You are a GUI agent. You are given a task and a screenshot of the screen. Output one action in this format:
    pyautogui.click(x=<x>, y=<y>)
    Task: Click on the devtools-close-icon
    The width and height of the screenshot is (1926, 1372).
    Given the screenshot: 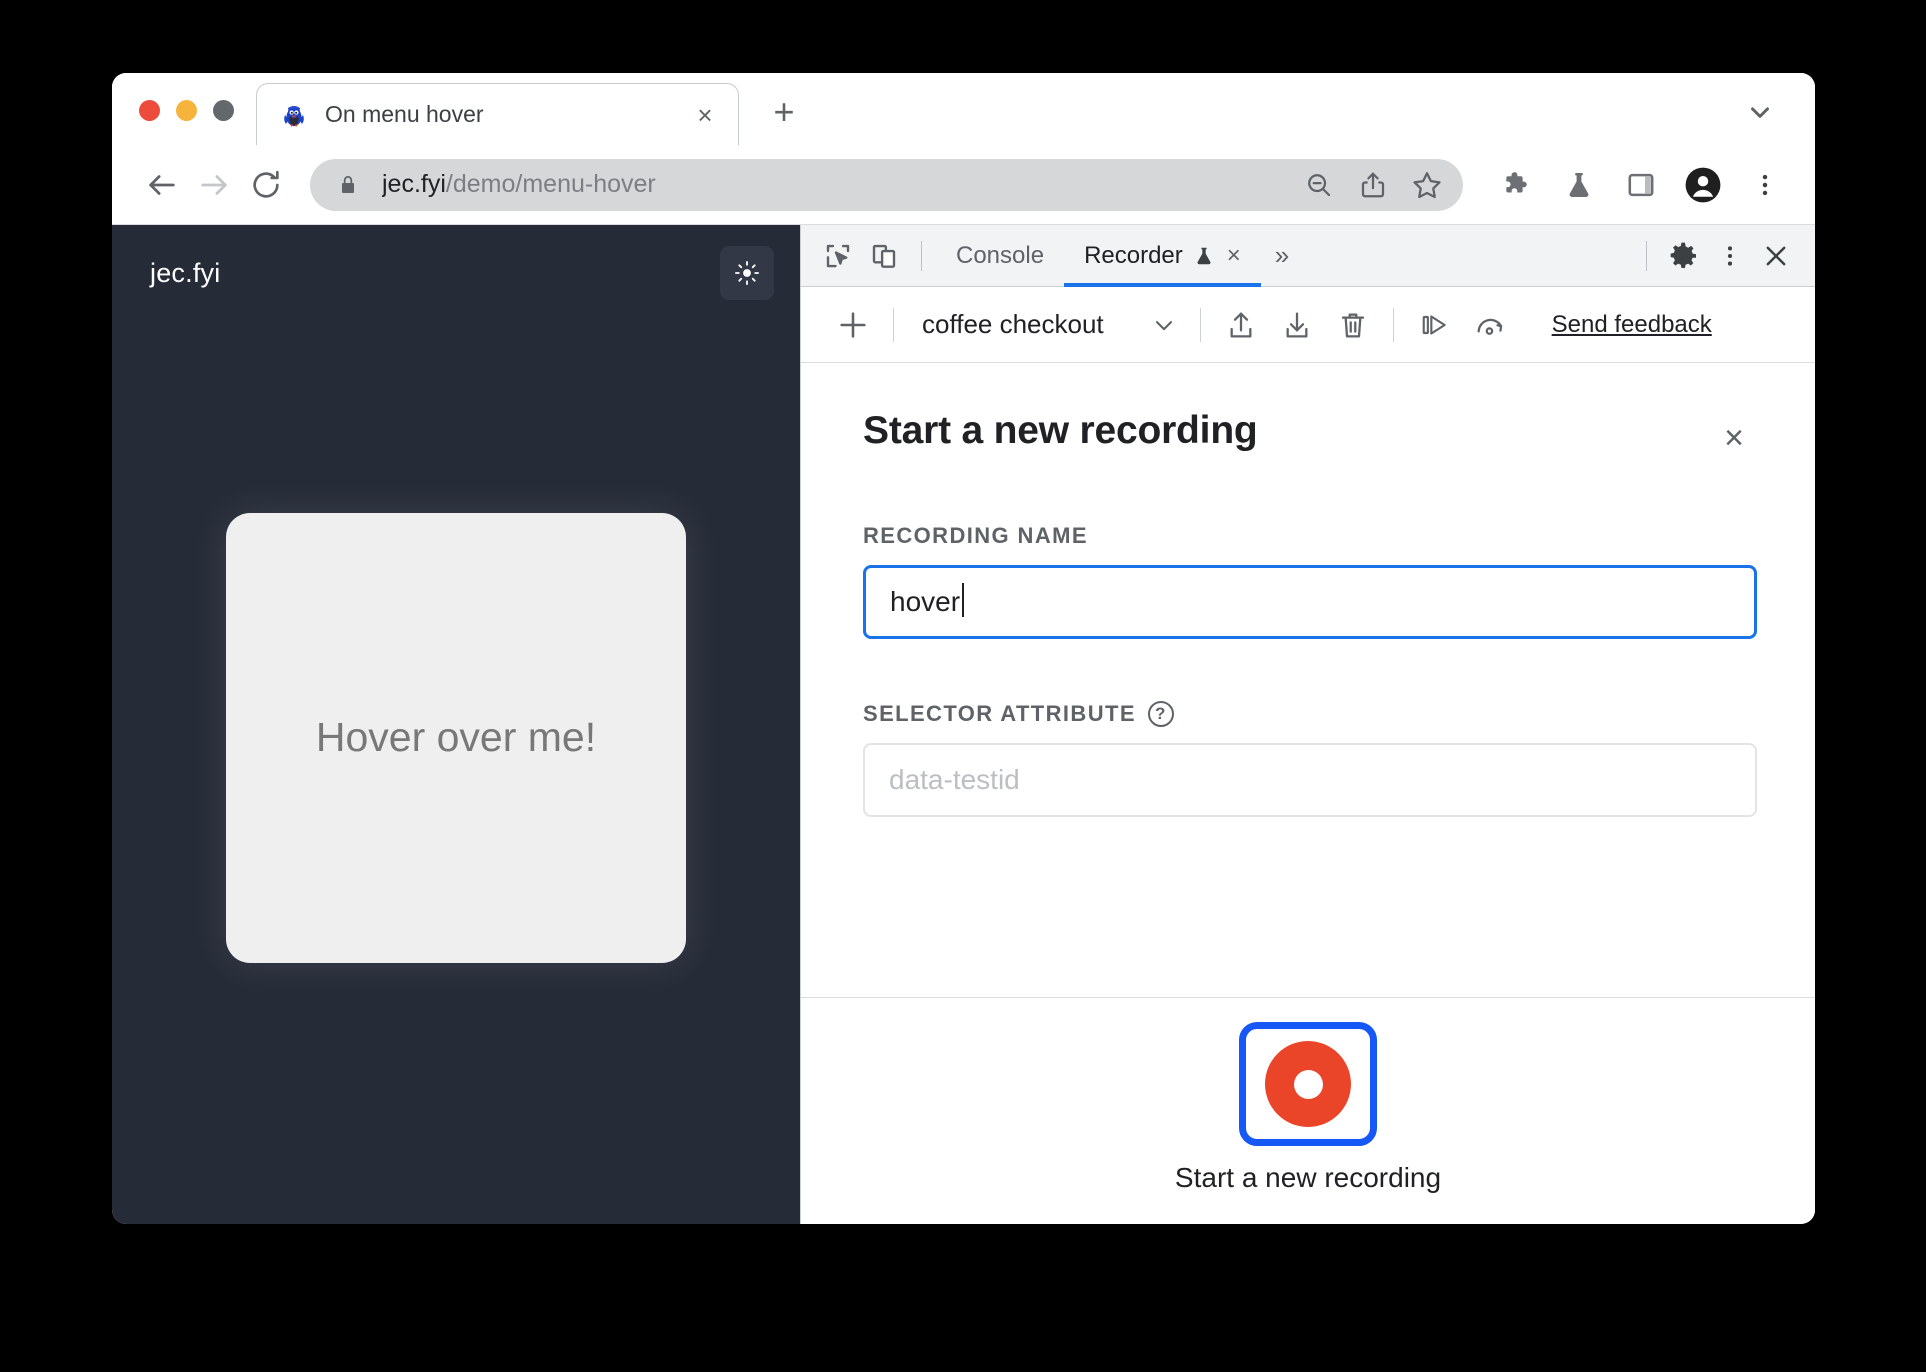 What is the action you would take?
    pyautogui.click(x=1776, y=256)
    